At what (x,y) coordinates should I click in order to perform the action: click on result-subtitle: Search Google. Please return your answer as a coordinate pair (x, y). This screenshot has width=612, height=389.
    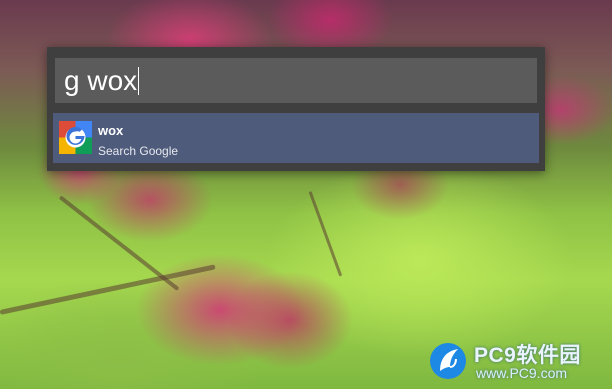
    Looking at the image, I should click on (138, 151).